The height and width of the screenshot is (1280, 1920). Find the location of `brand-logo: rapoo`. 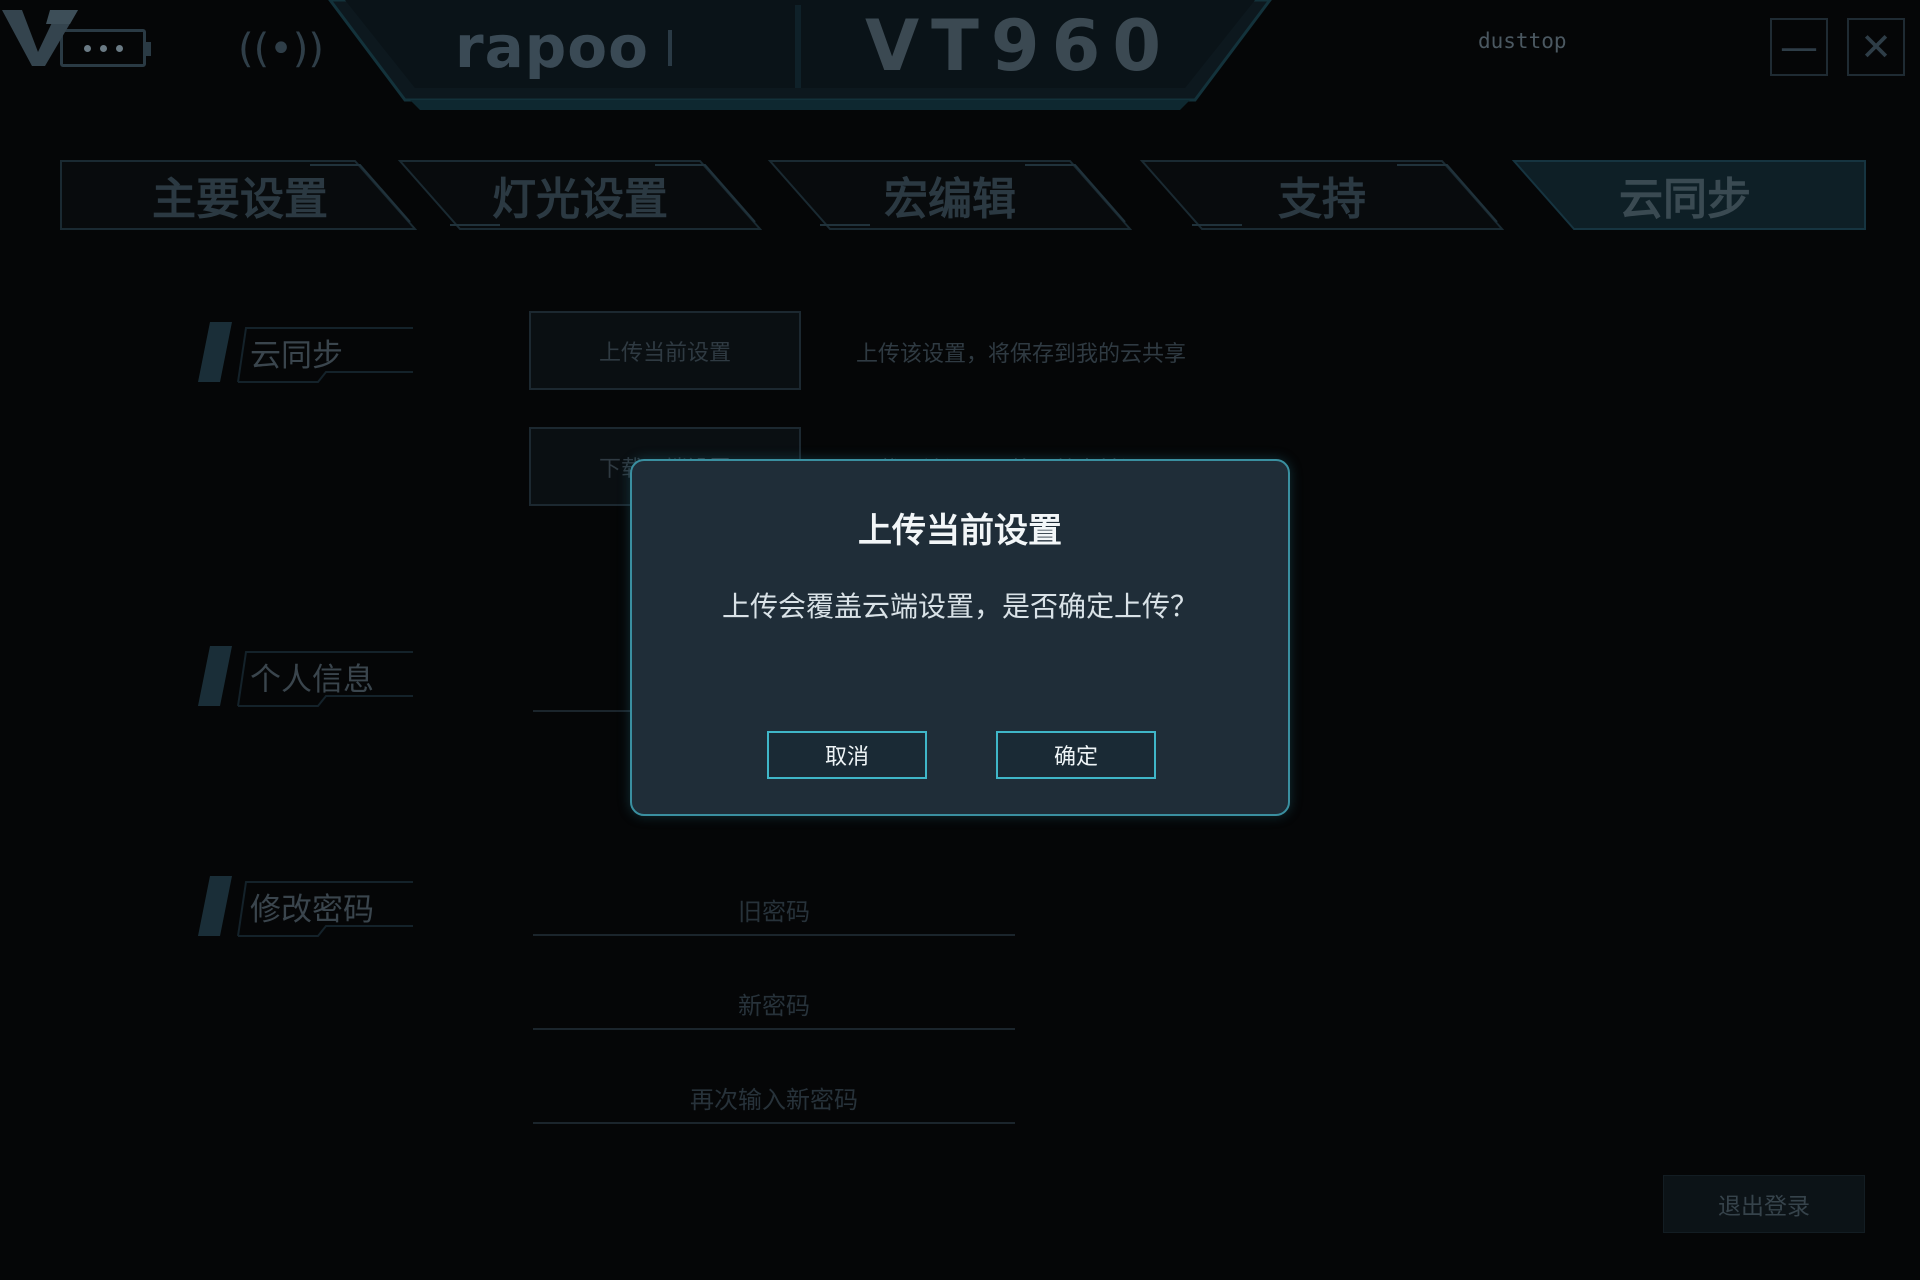

brand-logo: rapoo is located at coordinates (552, 47).